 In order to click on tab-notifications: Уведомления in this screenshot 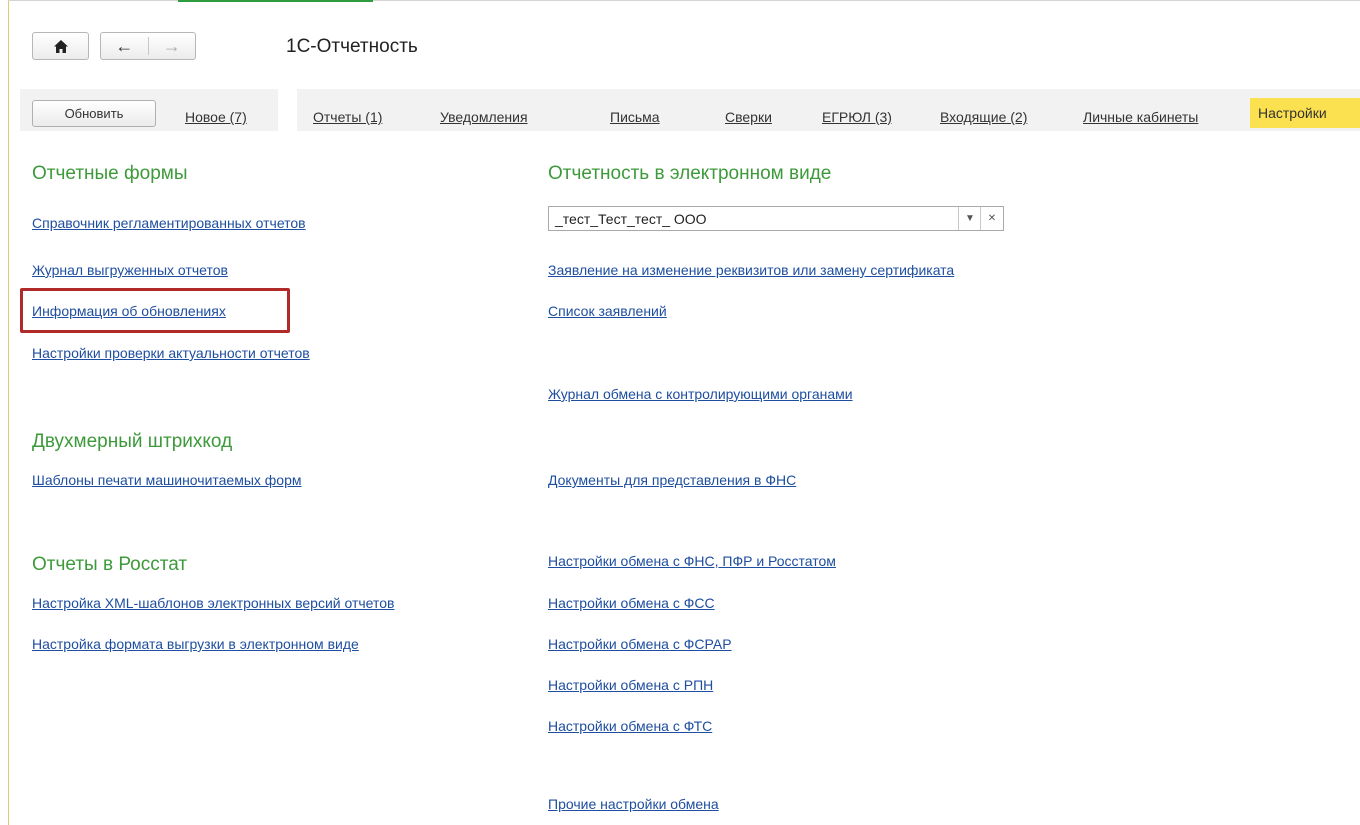, I will do `click(484, 117)`.